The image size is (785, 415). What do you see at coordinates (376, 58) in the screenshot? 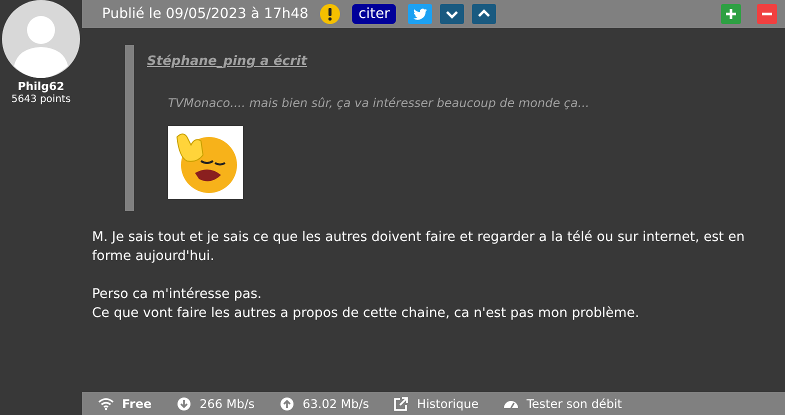
I see `quote-author: Stéphane_ping a écrit` at bounding box center [376, 58].